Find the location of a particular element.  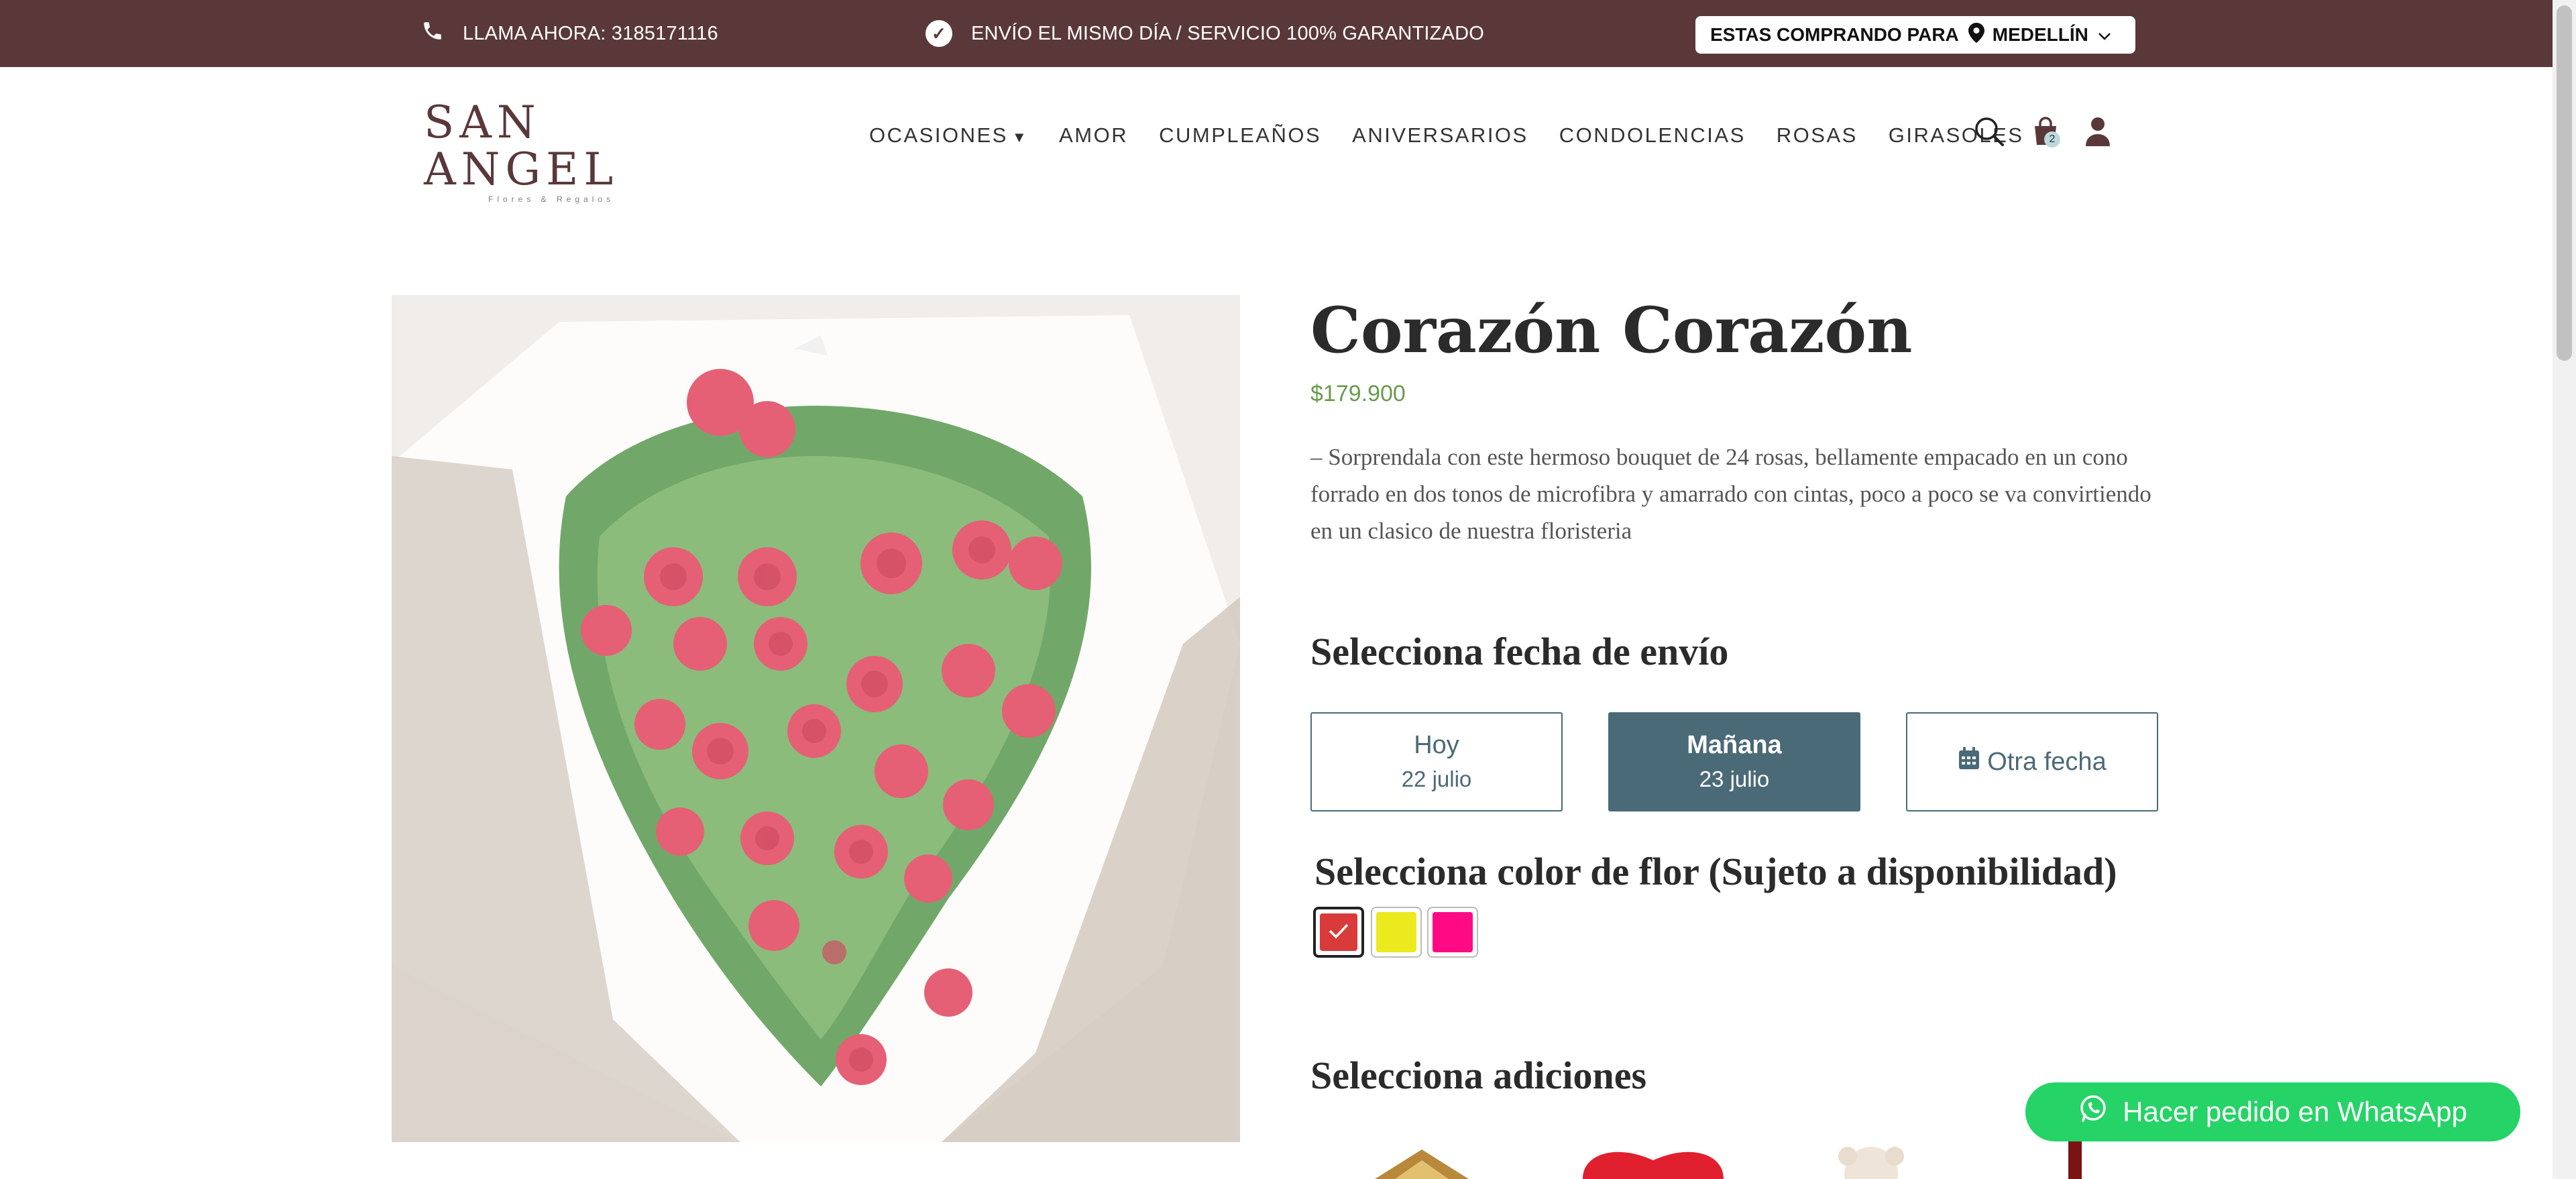

nav-item-amor: AMOR is located at coordinates (1093, 135).